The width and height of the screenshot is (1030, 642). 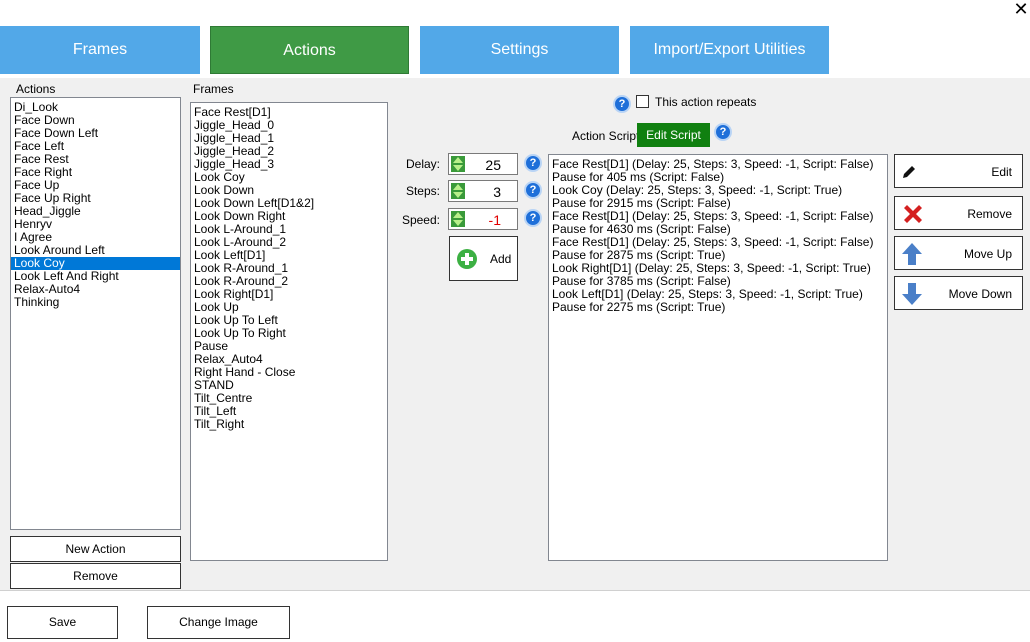 I want to click on tab-frames: Frames, so click(x=100, y=50).